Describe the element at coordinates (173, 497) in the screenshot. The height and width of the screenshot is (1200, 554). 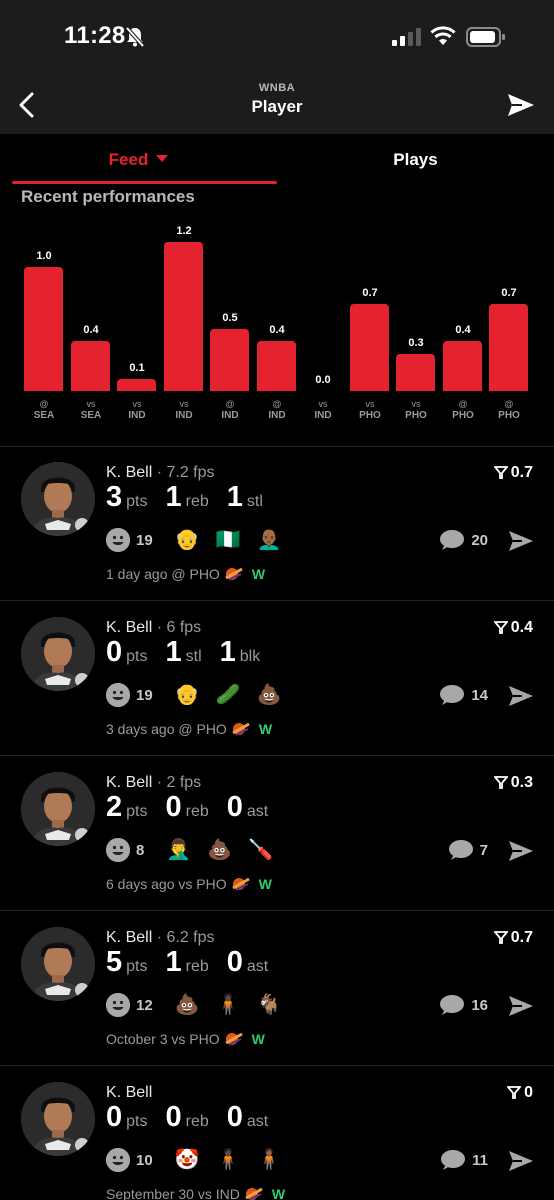
I see `stat-value: 1` at that location.